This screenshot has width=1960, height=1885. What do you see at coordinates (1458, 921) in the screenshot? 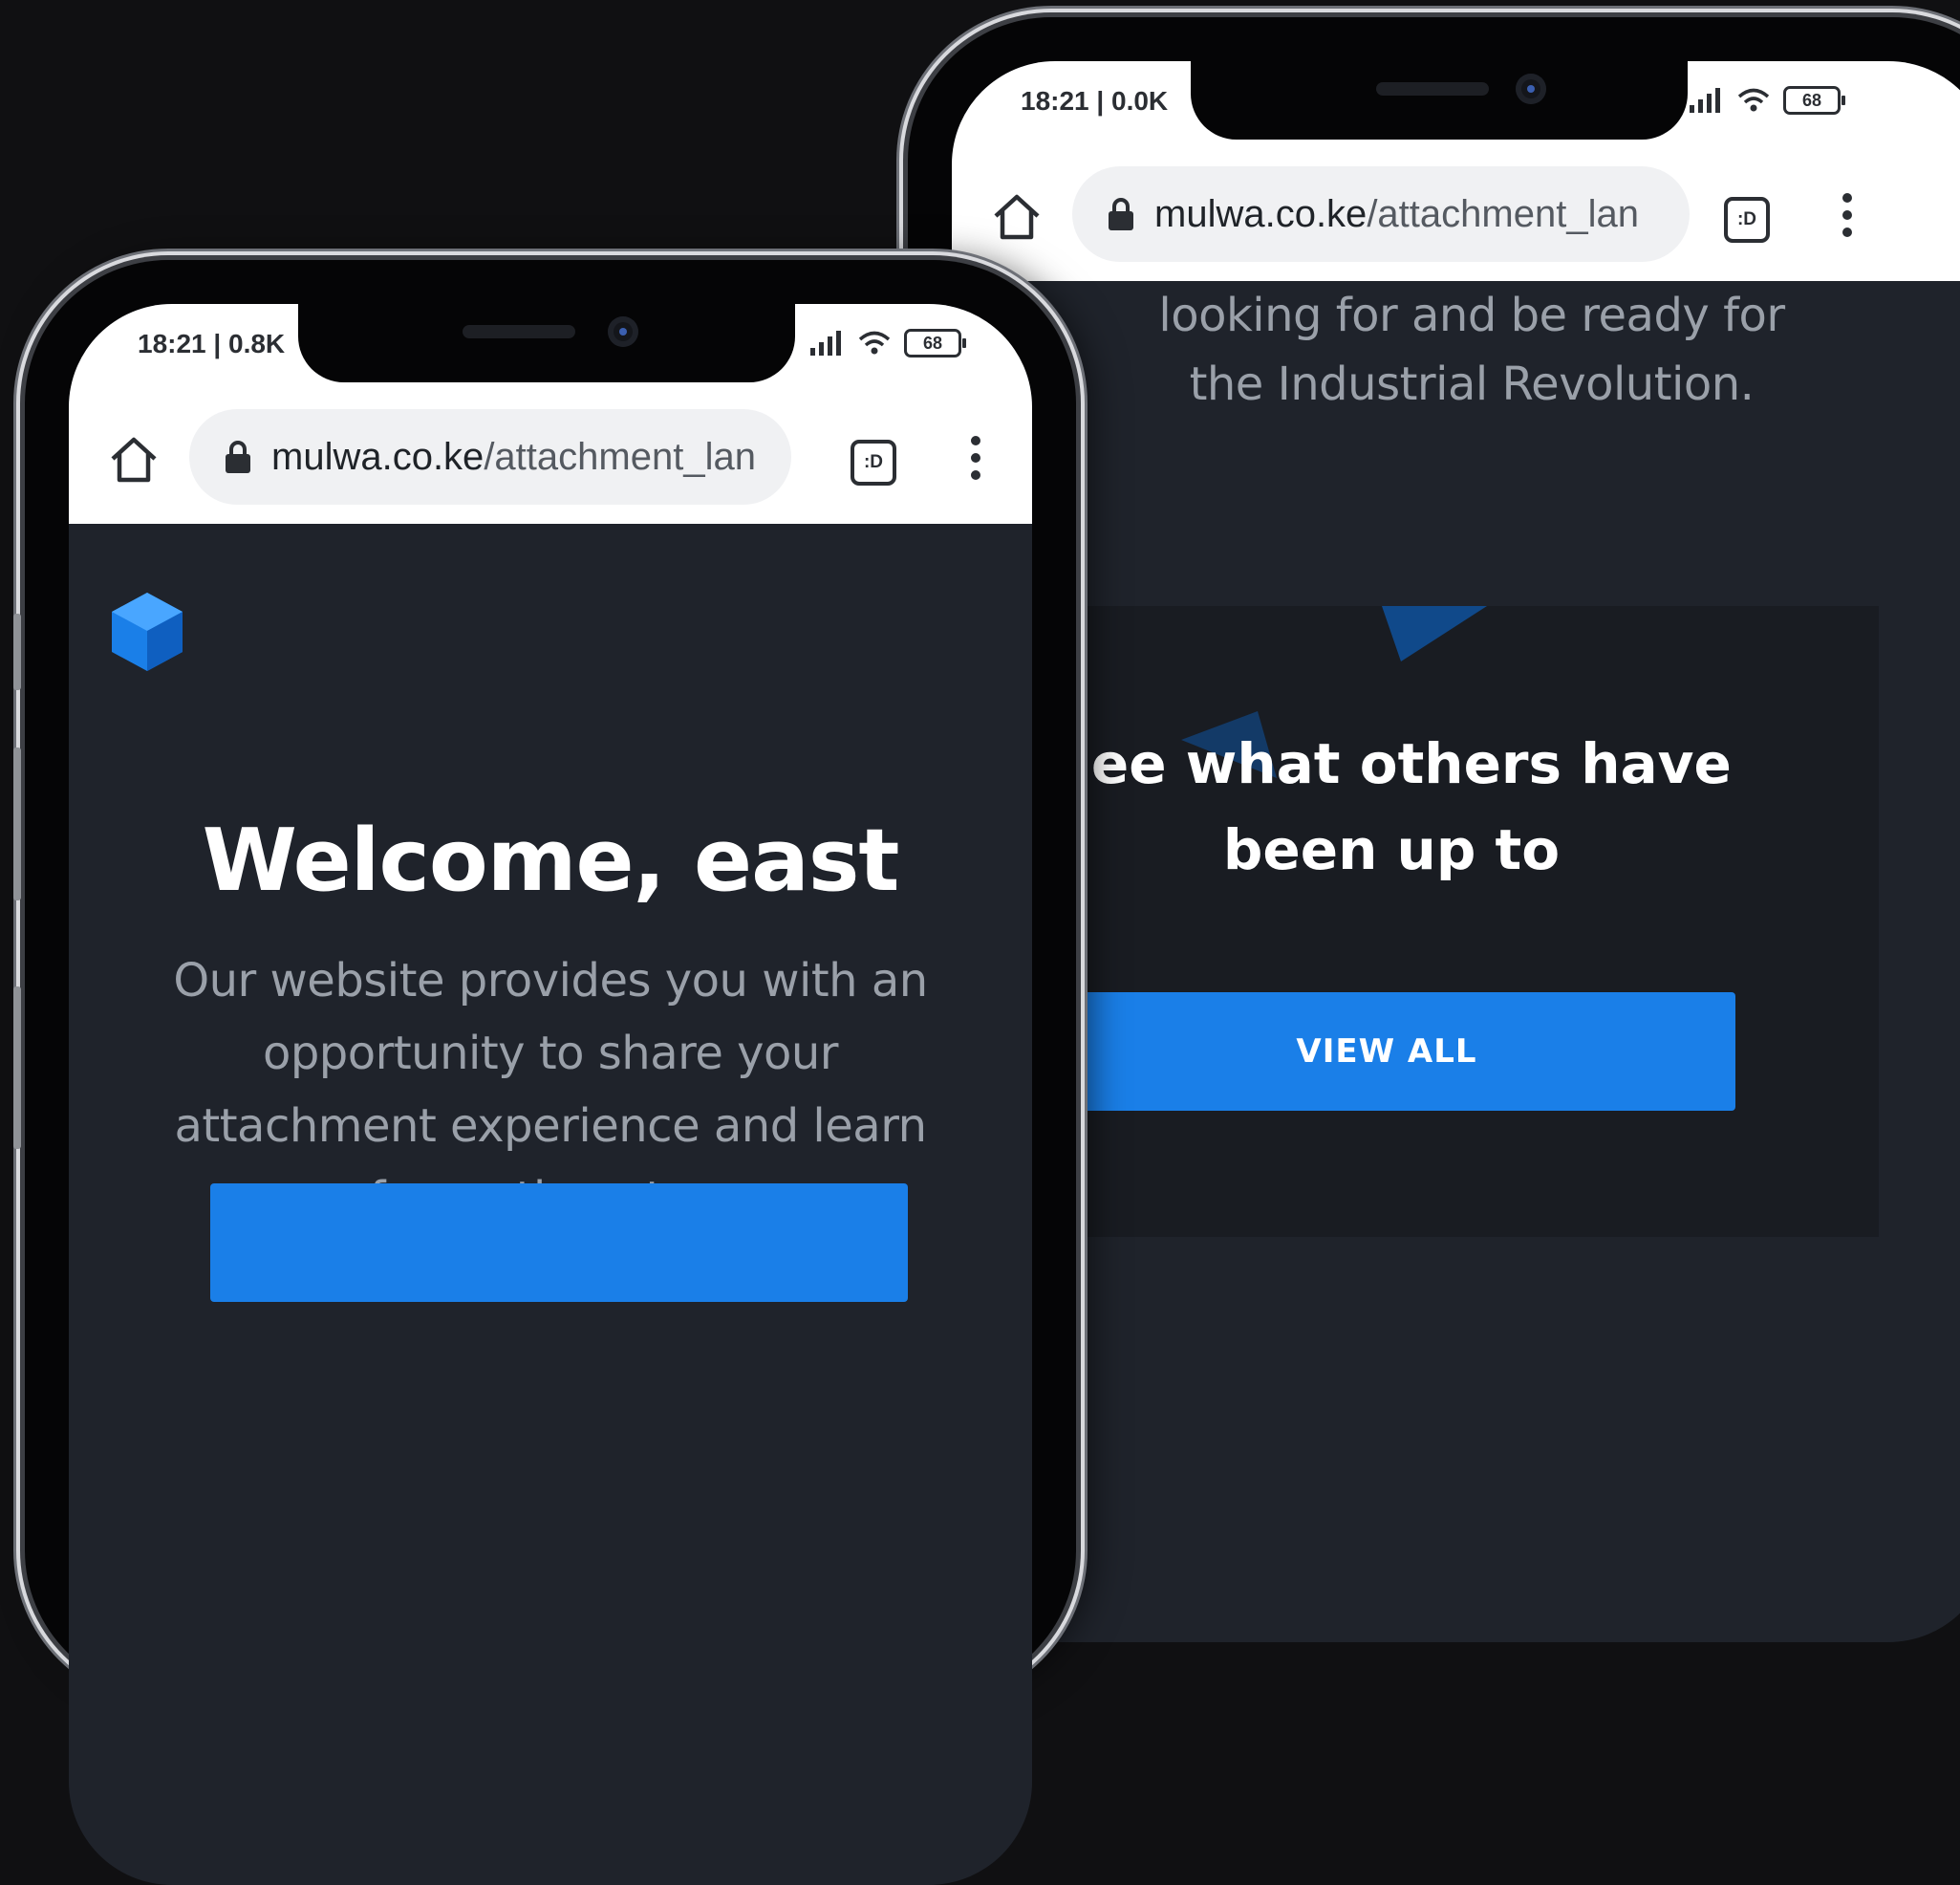
I see `showcase-card: See what others have been up to VIEW ALL` at bounding box center [1458, 921].